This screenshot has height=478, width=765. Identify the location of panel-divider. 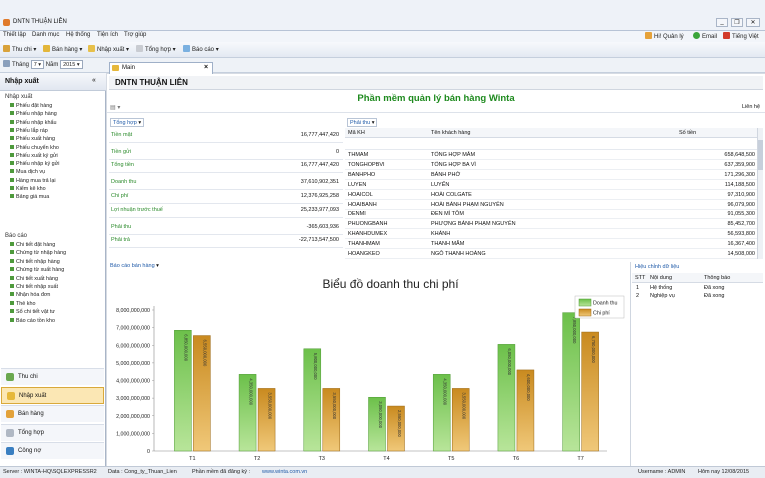
(630, 364).